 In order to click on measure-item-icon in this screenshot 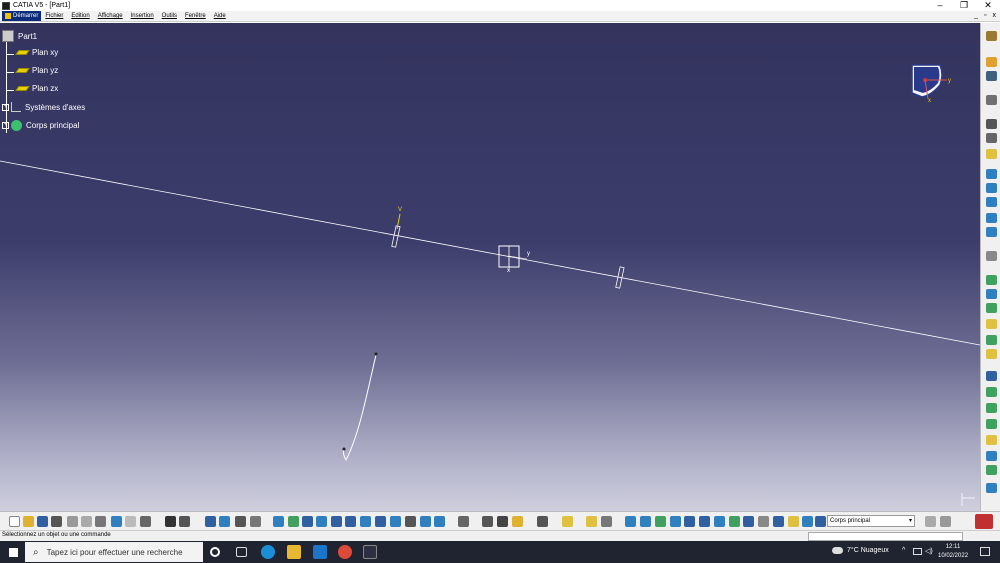, I will do `click(502, 521)`.